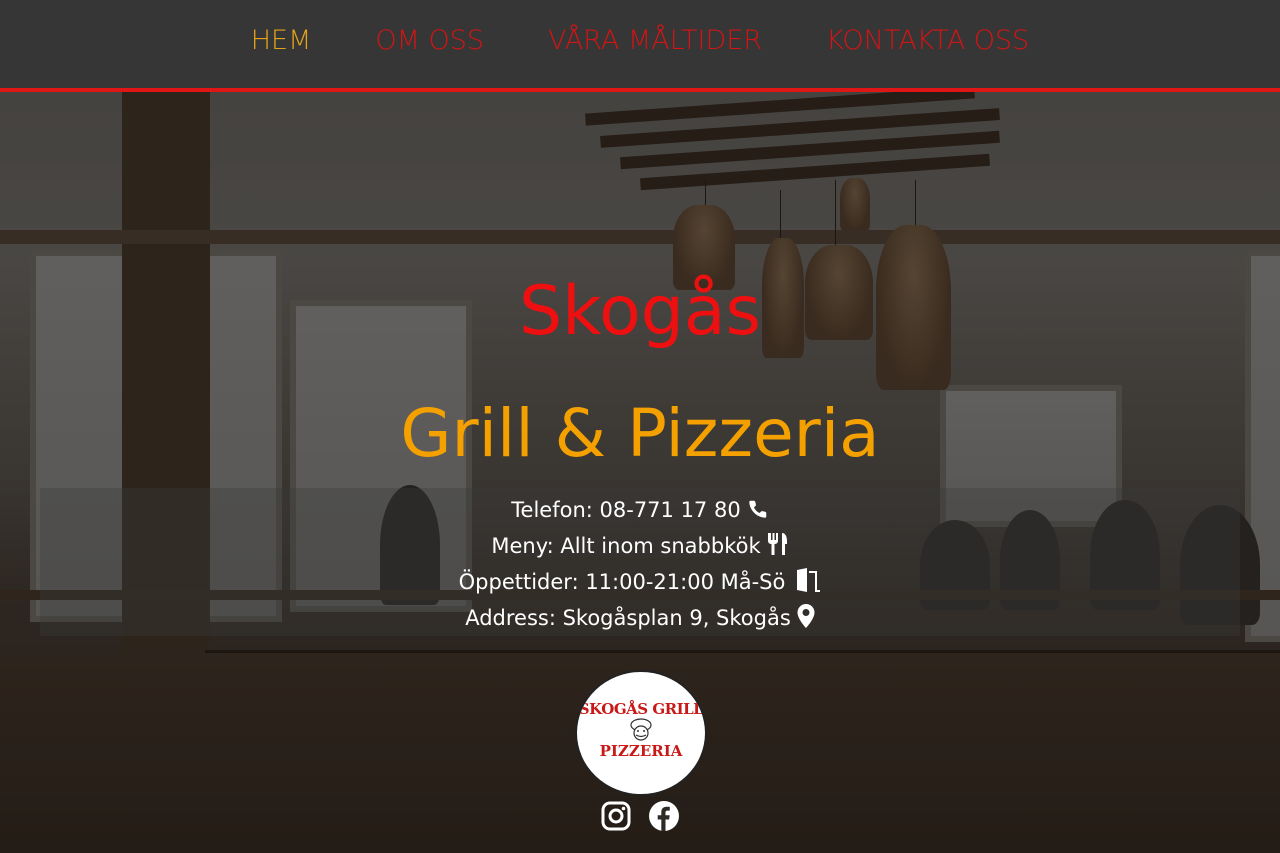  I want to click on info-hours: Öppettider: 11:00-21:00 Må-Sö, so click(640, 583).